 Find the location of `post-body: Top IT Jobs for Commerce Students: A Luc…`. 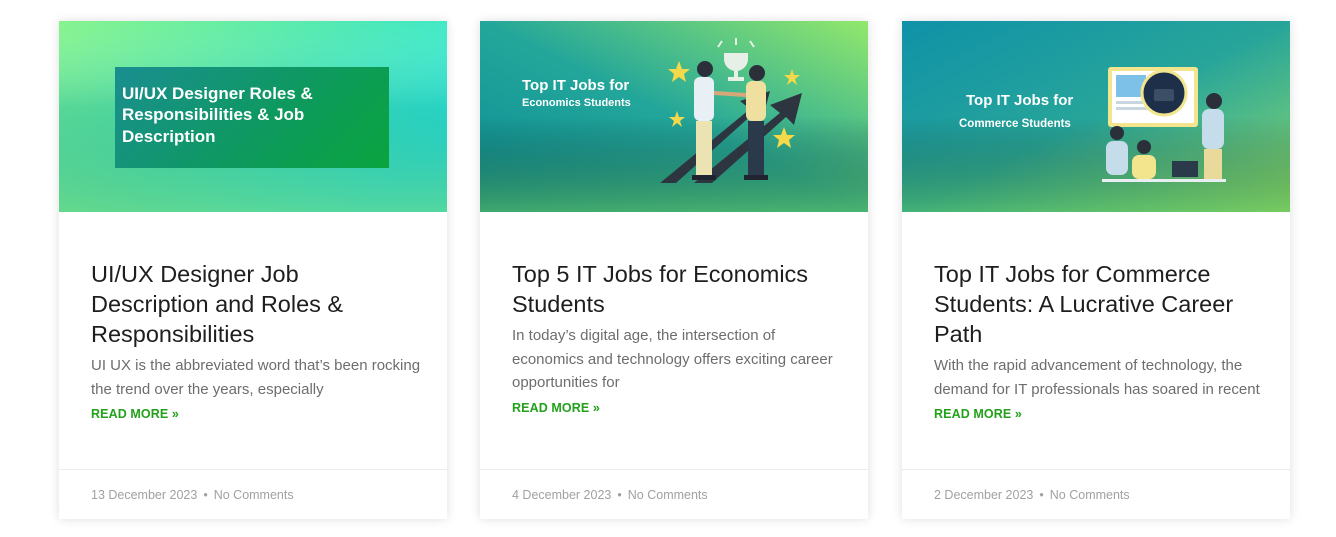

post-body: Top IT Jobs for Commerce Students: A Luc… is located at coordinates (1099, 341).